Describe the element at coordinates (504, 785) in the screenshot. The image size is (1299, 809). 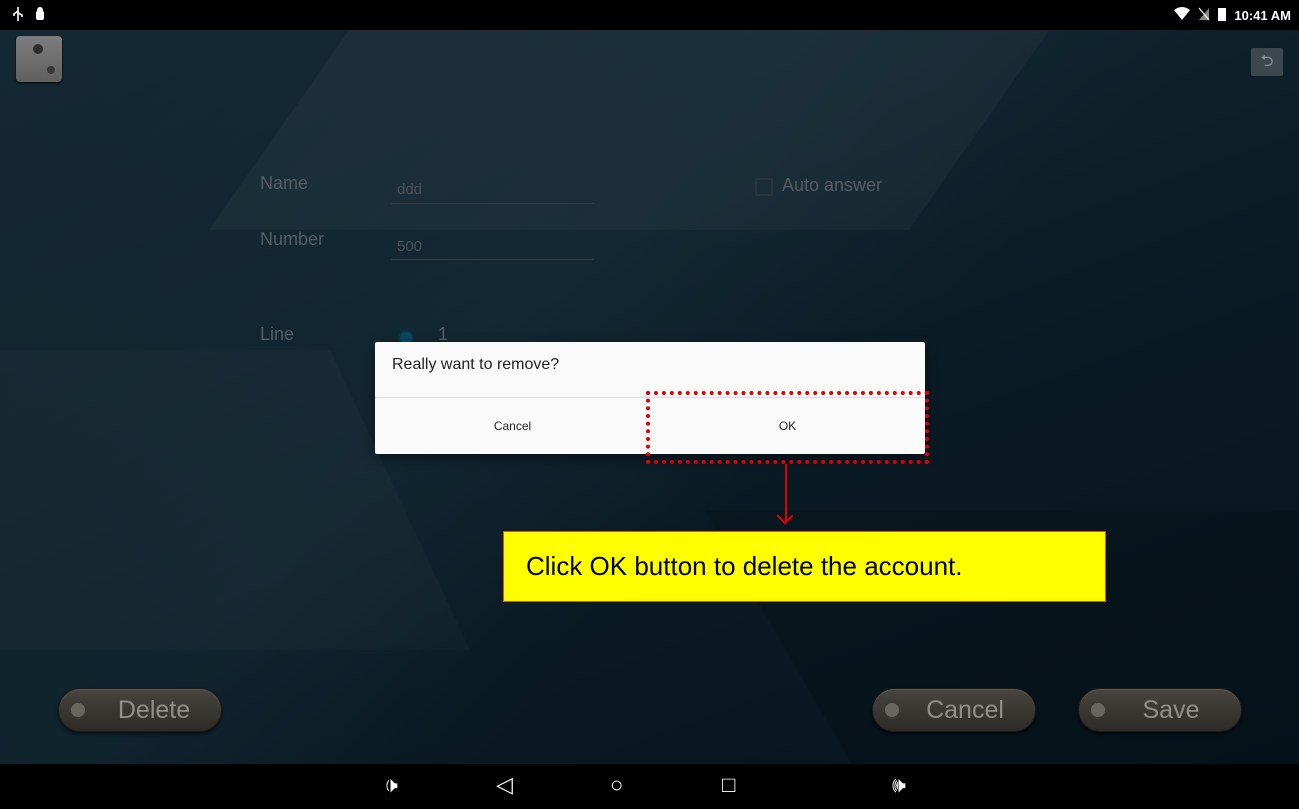
I see `back-icon: ◁` at that location.